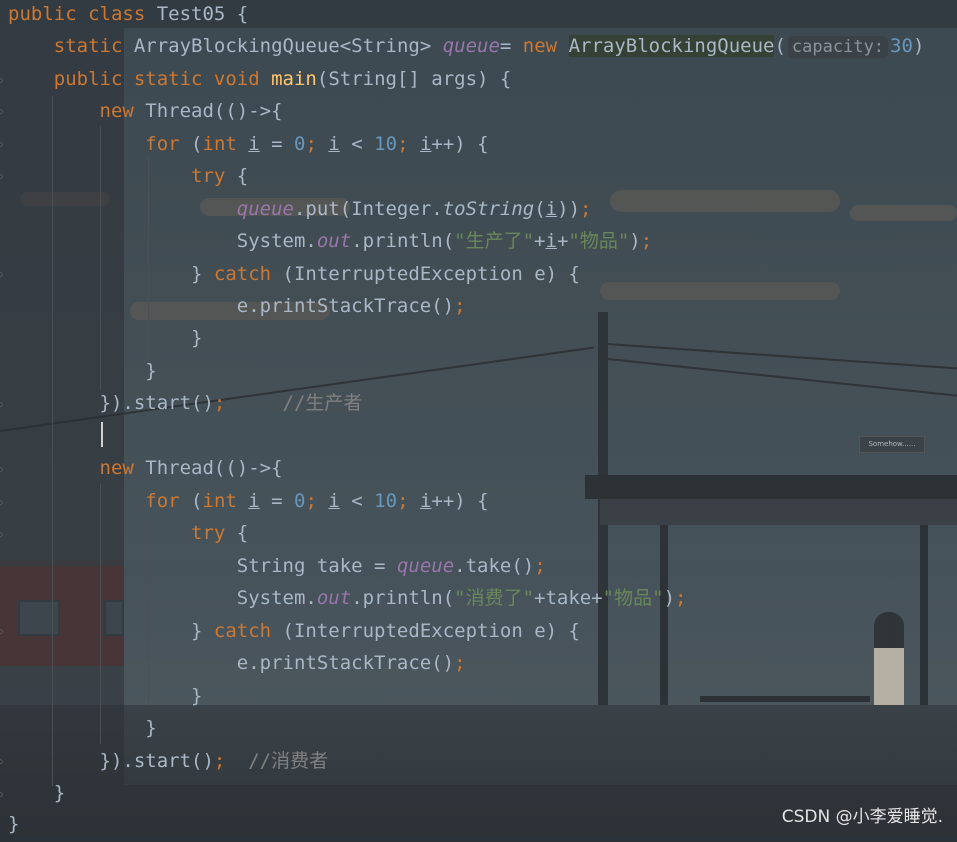 The height and width of the screenshot is (842, 957). What do you see at coordinates (671, 46) in the screenshot?
I see `code-token: ArrayBlockingQueue` at bounding box center [671, 46].